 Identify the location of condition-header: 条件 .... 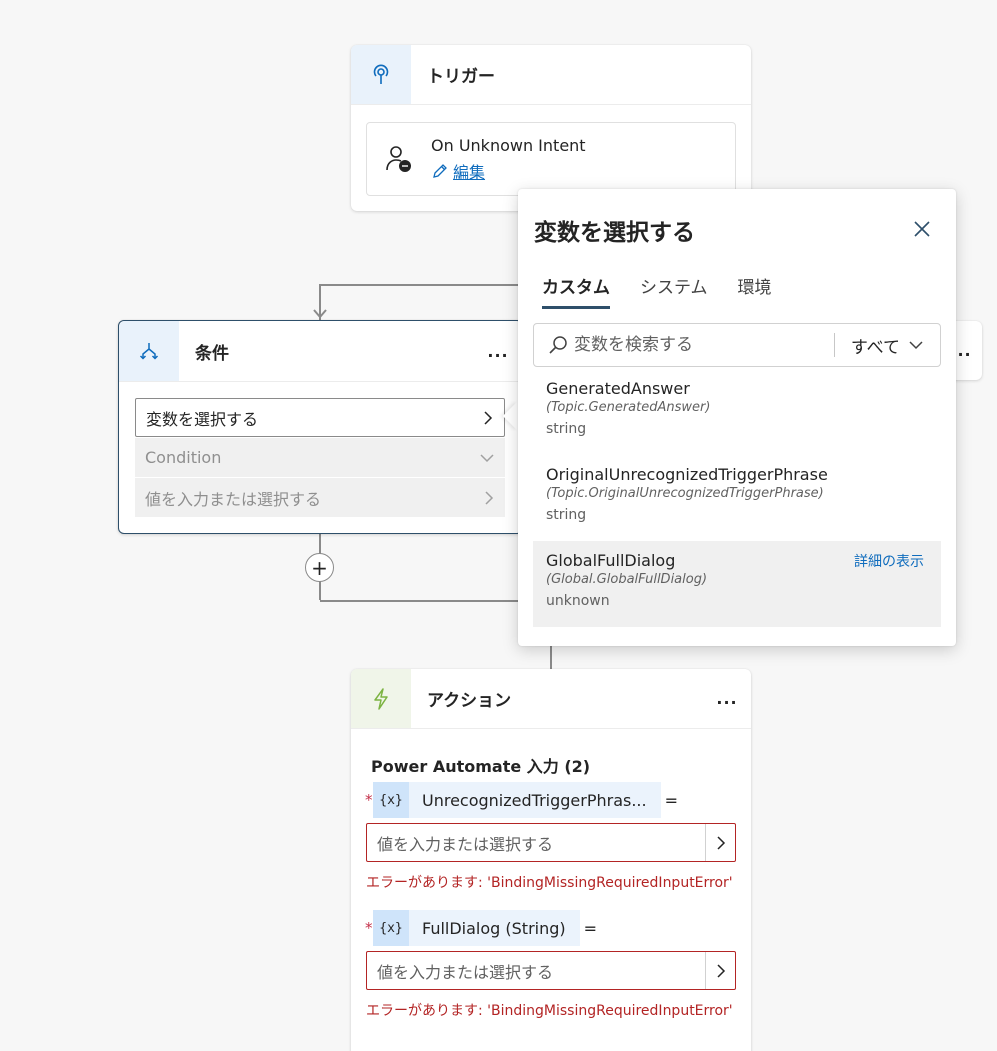
(320, 351).